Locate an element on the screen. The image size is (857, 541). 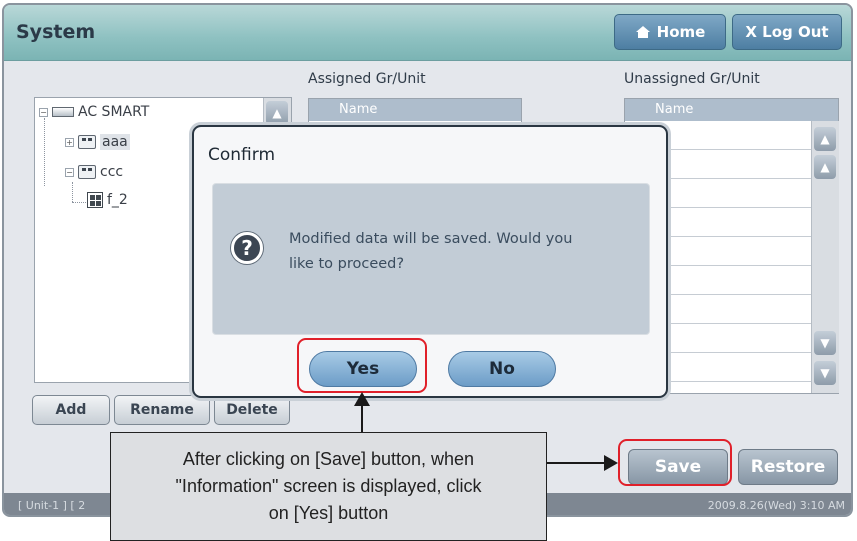
restore-button: Restore is located at coordinates (788, 467).